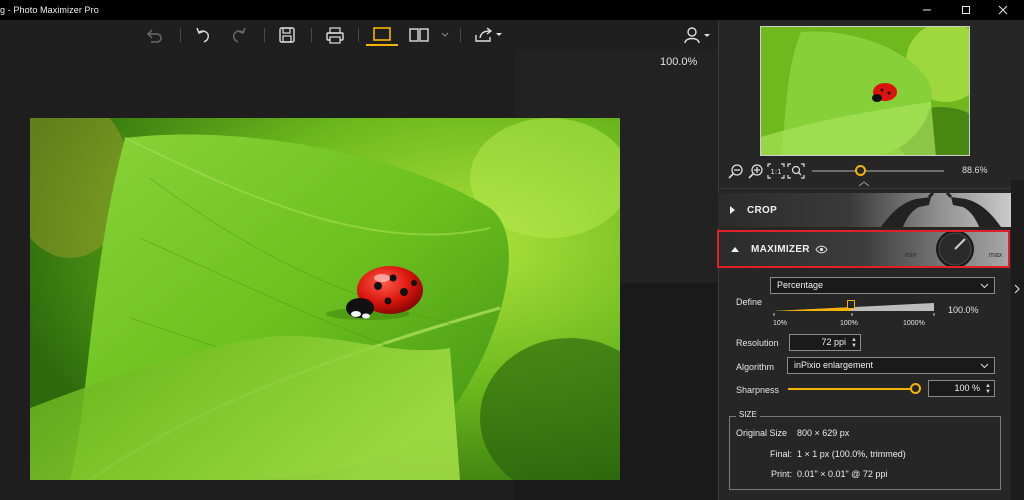 This screenshot has width=1024, height=500. What do you see at coordinates (800, 285) in the screenshot?
I see `define-mode-value: Percentage` at bounding box center [800, 285].